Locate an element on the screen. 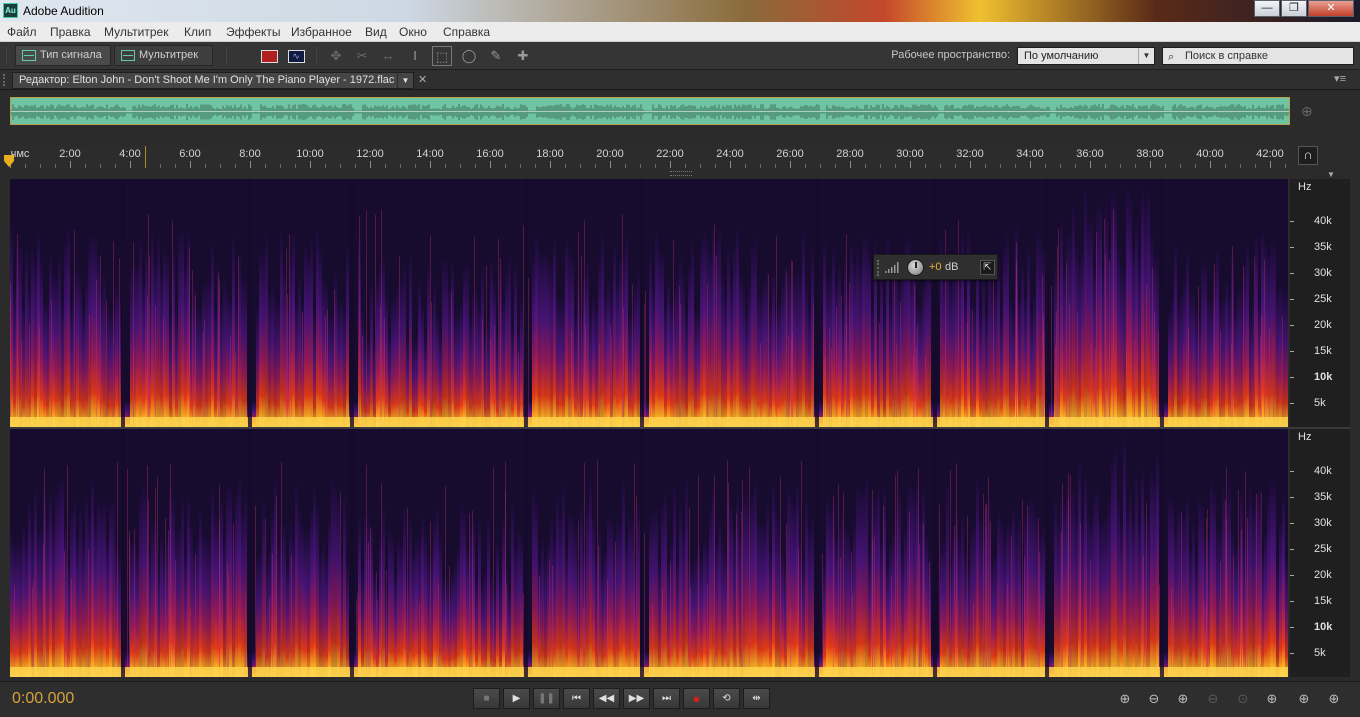 This screenshot has height=717, width=1360. lasso-icon: ◯ is located at coordinates (469, 55).